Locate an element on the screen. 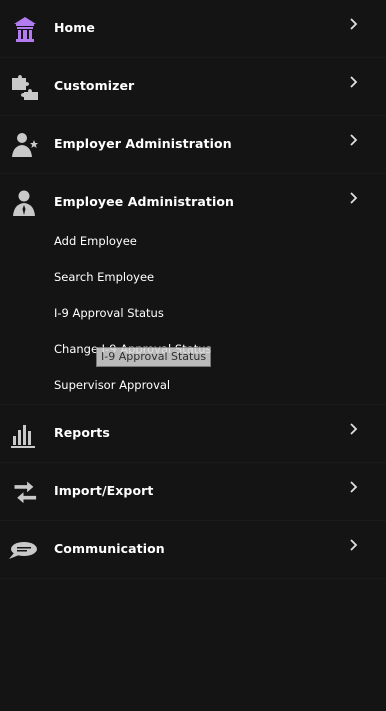 The height and width of the screenshot is (711, 386). menu-item-import-export: Import/Export is located at coordinates (193, 492).